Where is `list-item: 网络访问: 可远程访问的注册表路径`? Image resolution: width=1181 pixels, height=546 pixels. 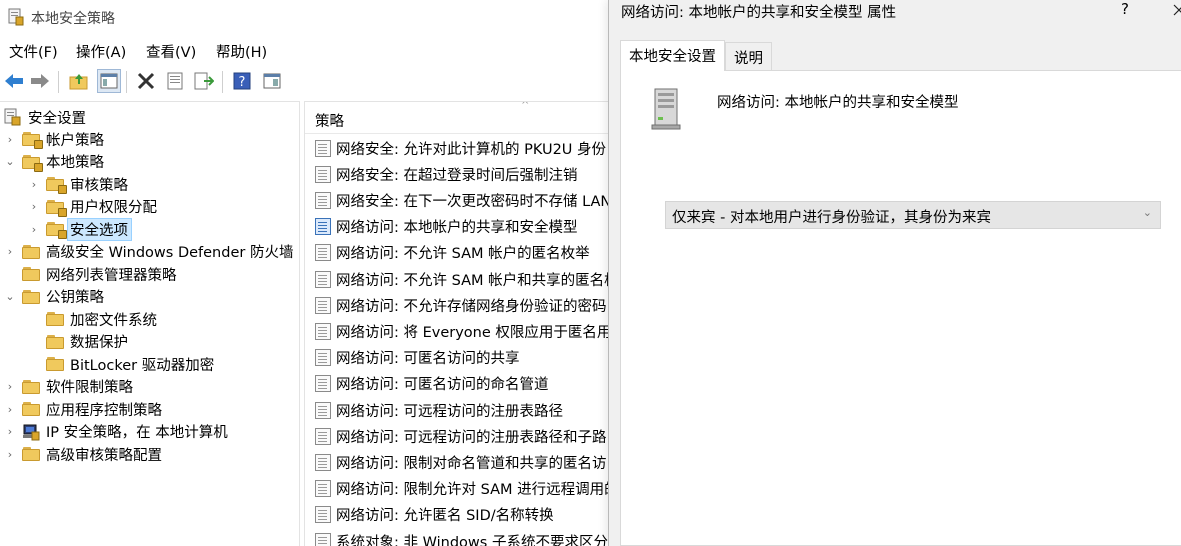
list-item: 网络访问: 可远程访问的注册表路径 is located at coordinates (439, 410).